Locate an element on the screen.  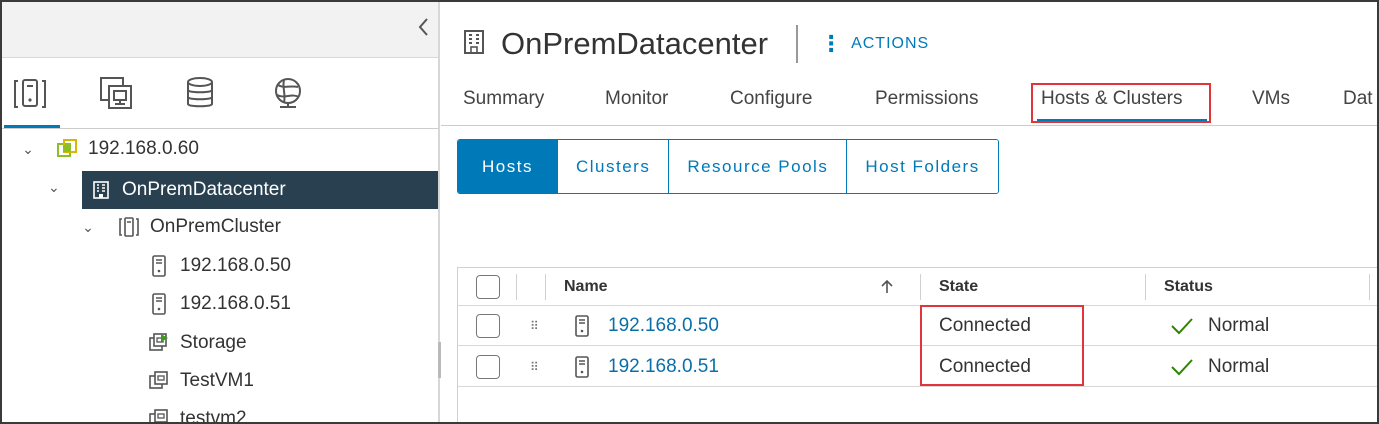
table-header: Name State Status is located at coordinates (917, 287).